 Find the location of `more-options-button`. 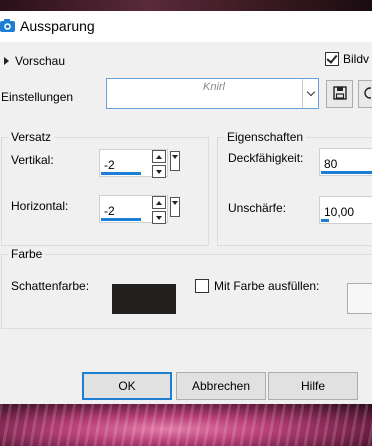

more-options-button is located at coordinates (365, 94).